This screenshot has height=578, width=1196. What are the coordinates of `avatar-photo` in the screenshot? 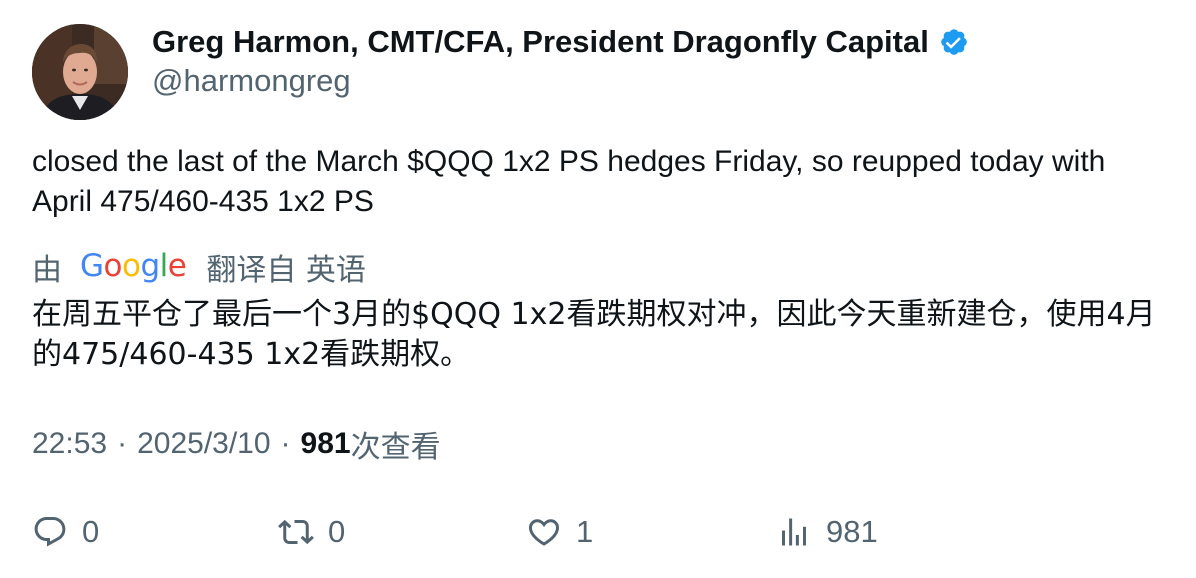 It's located at (80, 72).